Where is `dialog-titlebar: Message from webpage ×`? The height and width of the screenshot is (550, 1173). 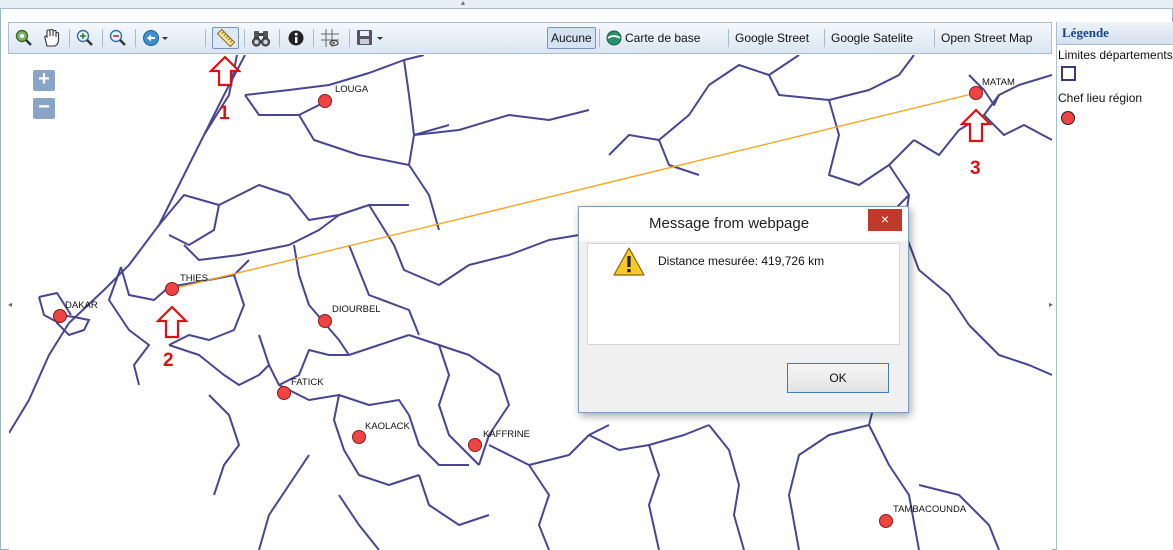
dialog-titlebar: Message from webpage × is located at coordinates (743, 224).